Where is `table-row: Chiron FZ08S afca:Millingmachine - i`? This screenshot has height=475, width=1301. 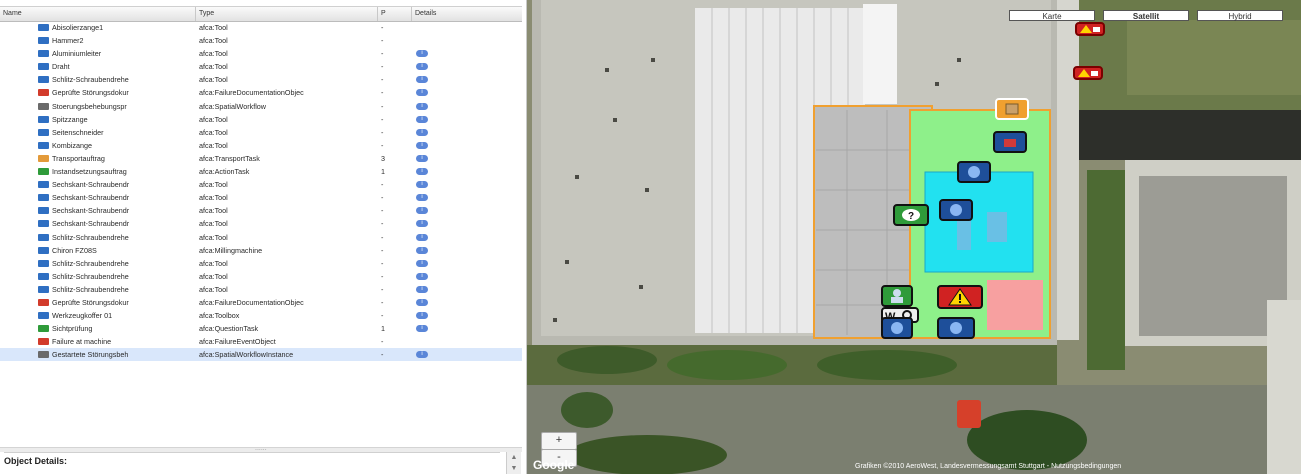
table-row: Chiron FZ08S afca:Millingmachine - i is located at coordinates (261, 250).